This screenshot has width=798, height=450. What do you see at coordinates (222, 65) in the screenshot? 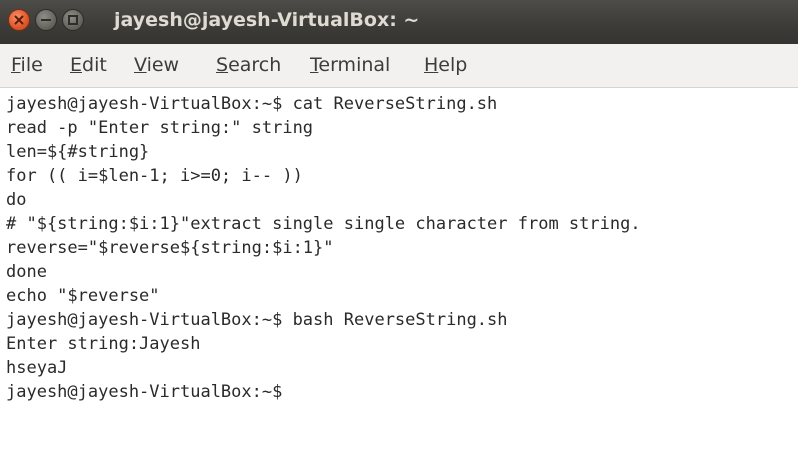
I see `menu-search-mnemonic: S` at bounding box center [222, 65].